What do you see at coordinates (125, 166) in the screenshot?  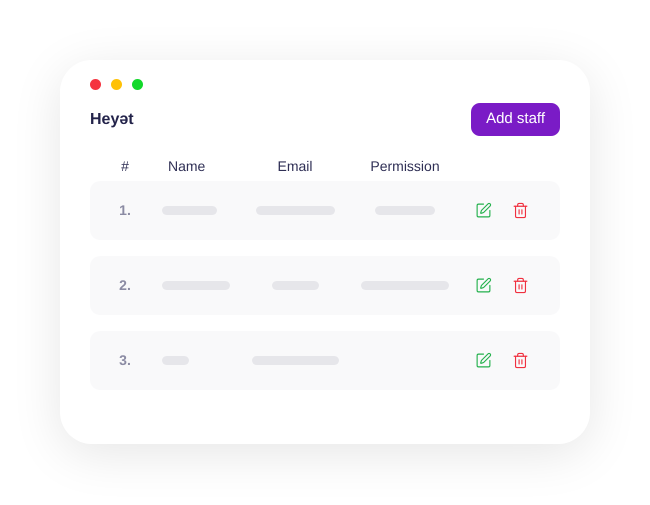 I see `column-header: #` at bounding box center [125, 166].